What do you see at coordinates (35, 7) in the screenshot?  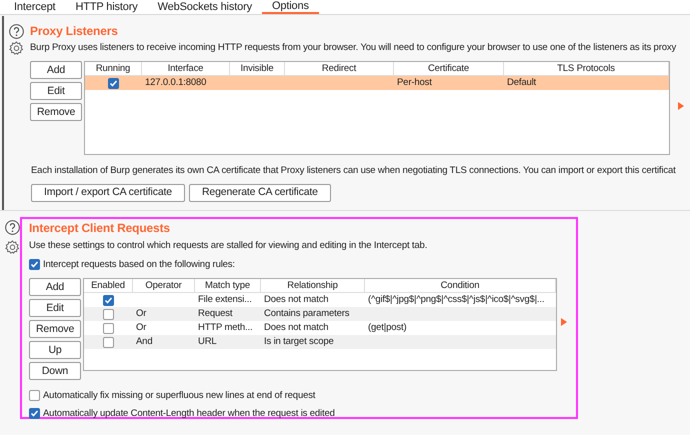 I see `tab: Intercept` at bounding box center [35, 7].